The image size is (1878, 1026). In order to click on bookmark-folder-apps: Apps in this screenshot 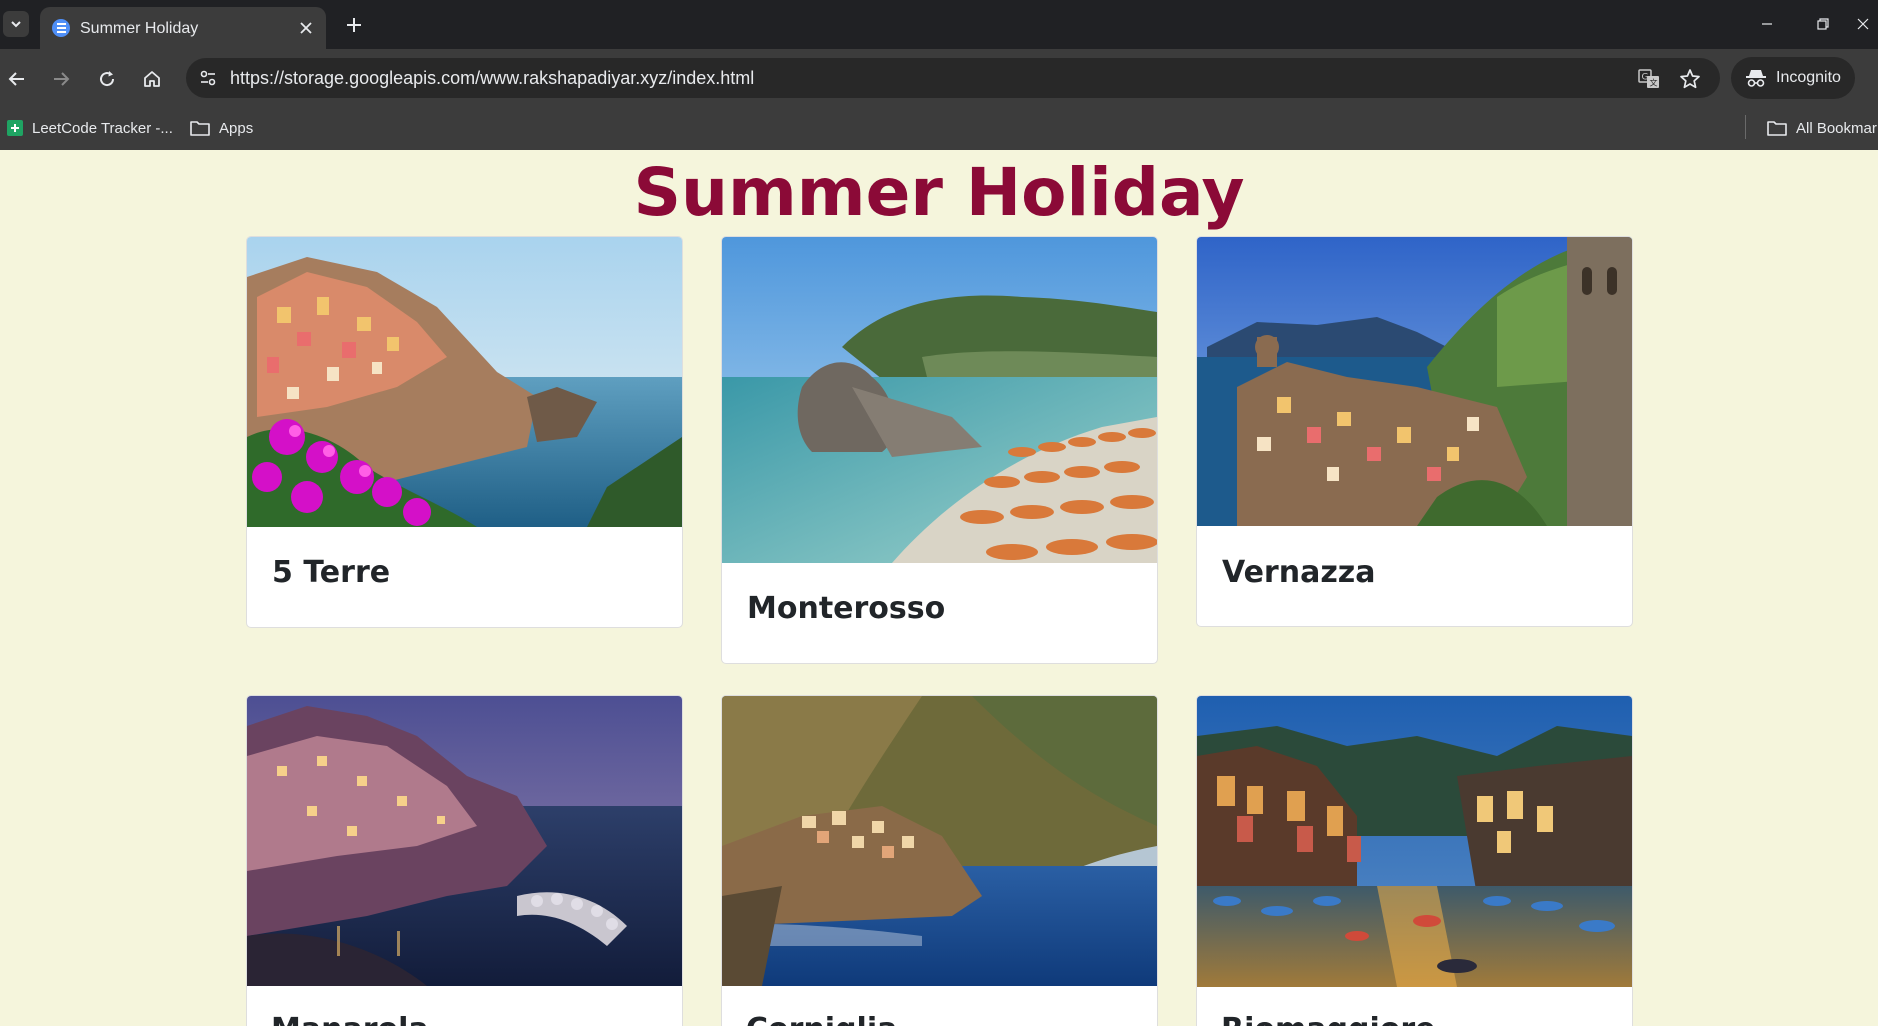, I will do `click(221, 128)`.